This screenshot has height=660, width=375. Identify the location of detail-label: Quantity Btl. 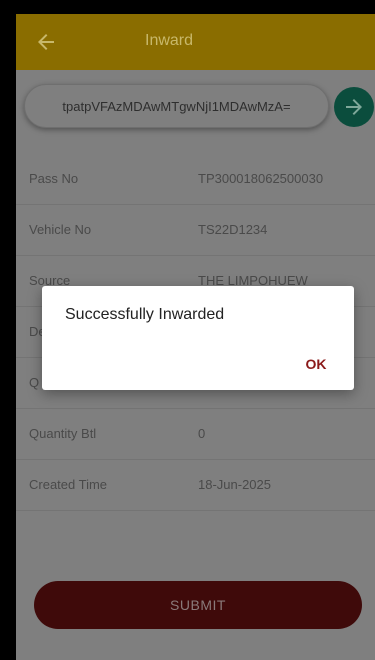
(63, 433).